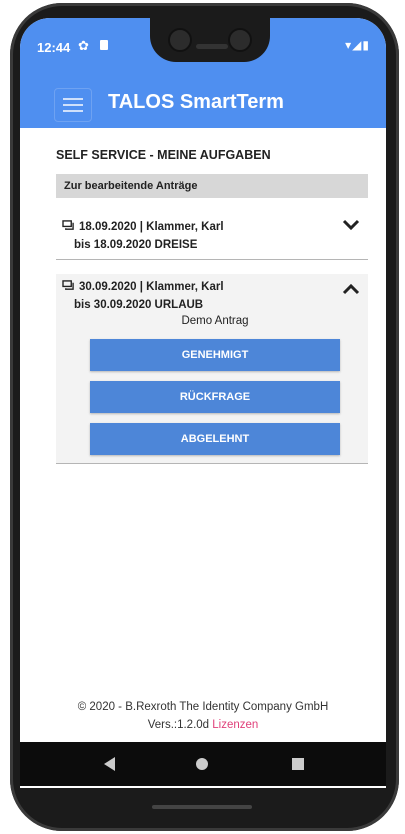 This screenshot has height=834, width=405. Describe the element at coordinates (210, 40) in the screenshot. I see `camera-notch` at that location.